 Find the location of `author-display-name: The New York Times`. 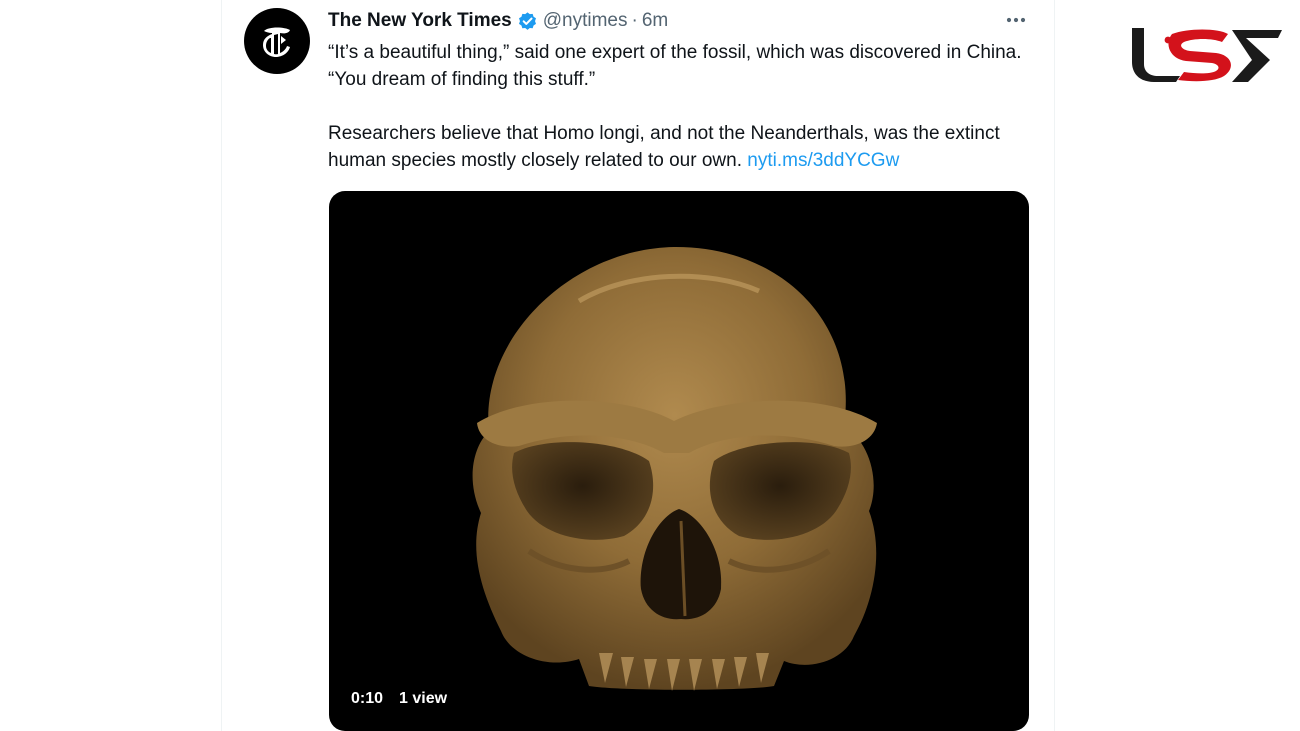

author-display-name: The New York Times is located at coordinates (420, 21).